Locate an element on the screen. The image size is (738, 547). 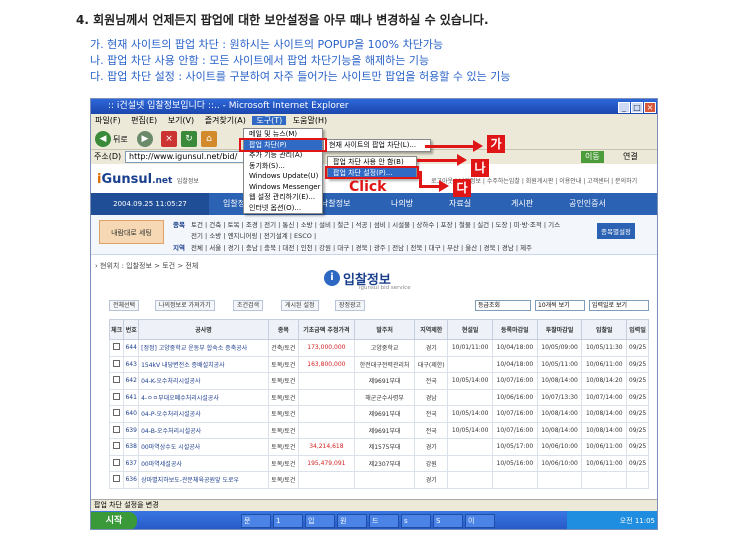
cell-price: 34,214,618 is located at coordinates (326, 447).